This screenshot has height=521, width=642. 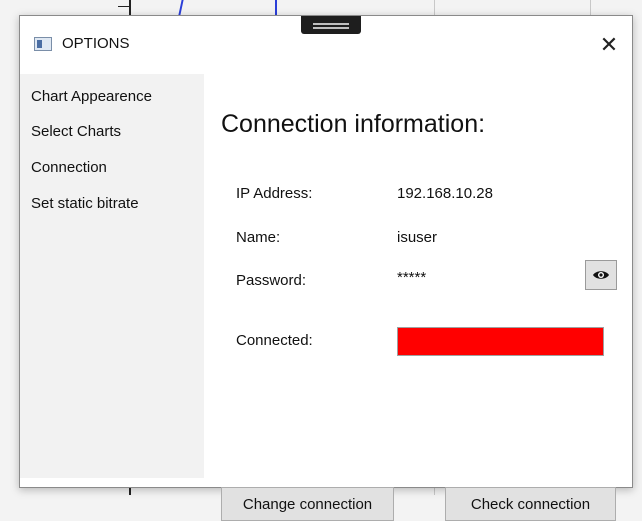 What do you see at coordinates (43, 44) in the screenshot?
I see `window-icon` at bounding box center [43, 44].